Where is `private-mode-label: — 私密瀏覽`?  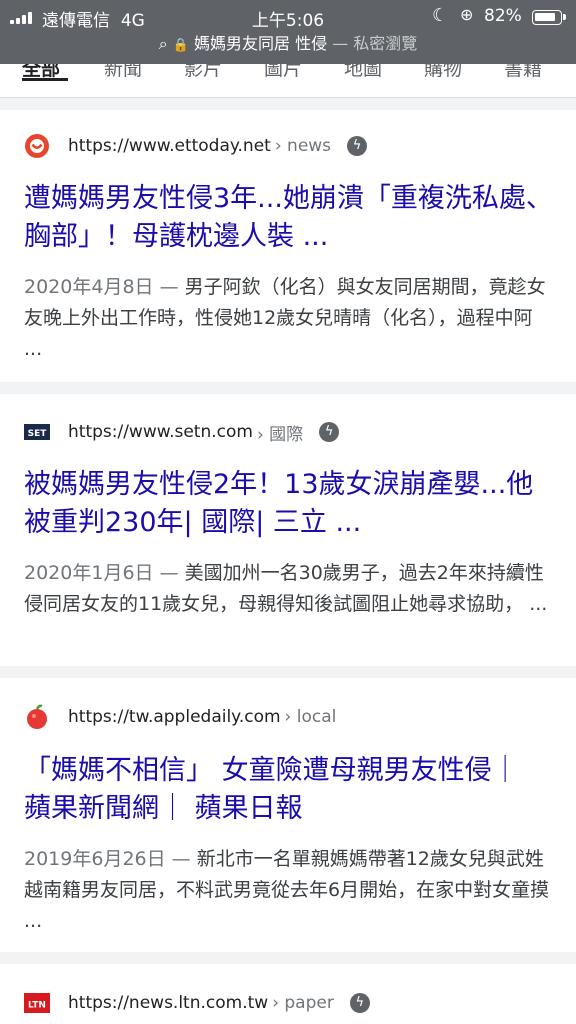
private-mode-label: — 私密瀏覽 is located at coordinates (372, 43).